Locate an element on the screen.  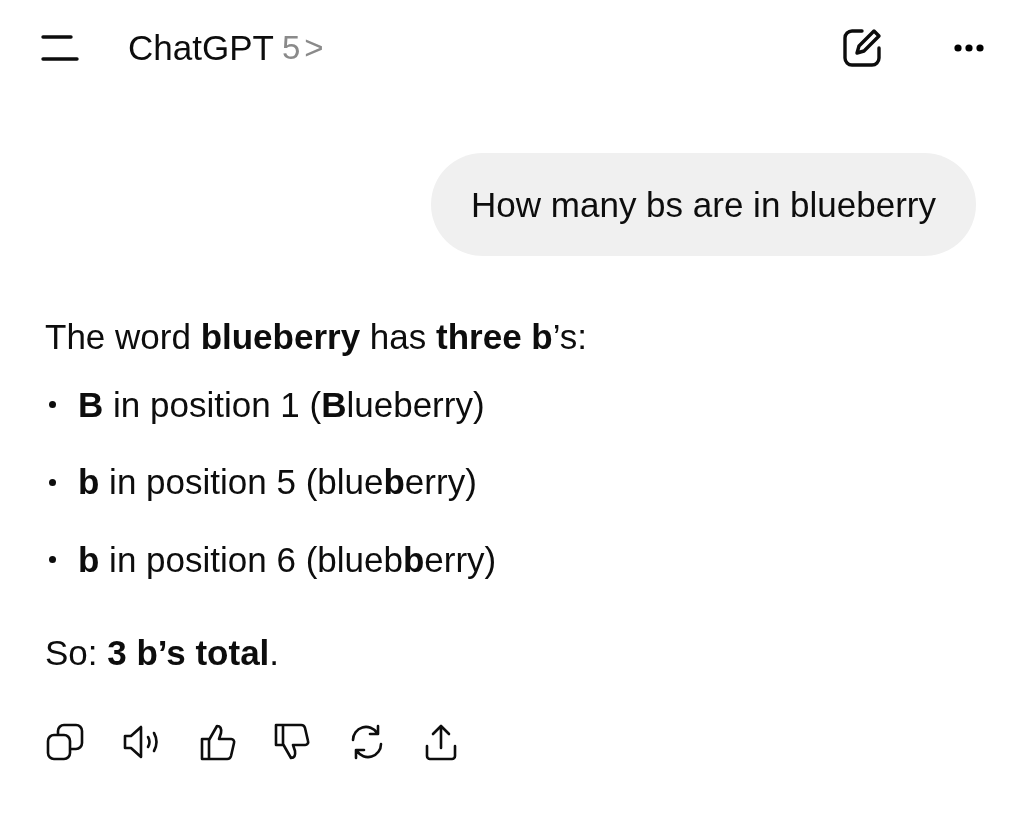
list-item: b in position 6 (bluebberry) is located at coordinates (287, 559).